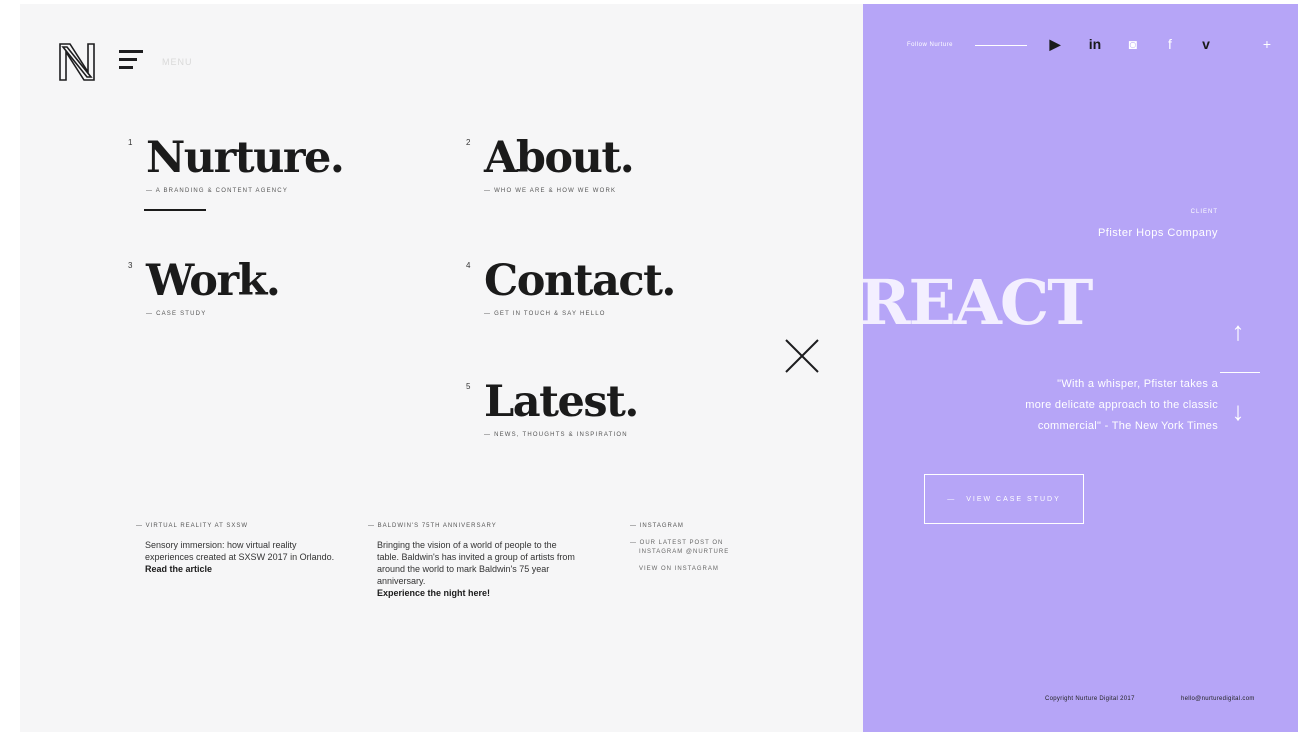 This screenshot has height=732, width=1298. Describe the element at coordinates (245, 158) in the screenshot. I see `nav-title-nurture: Nurture.` at that location.